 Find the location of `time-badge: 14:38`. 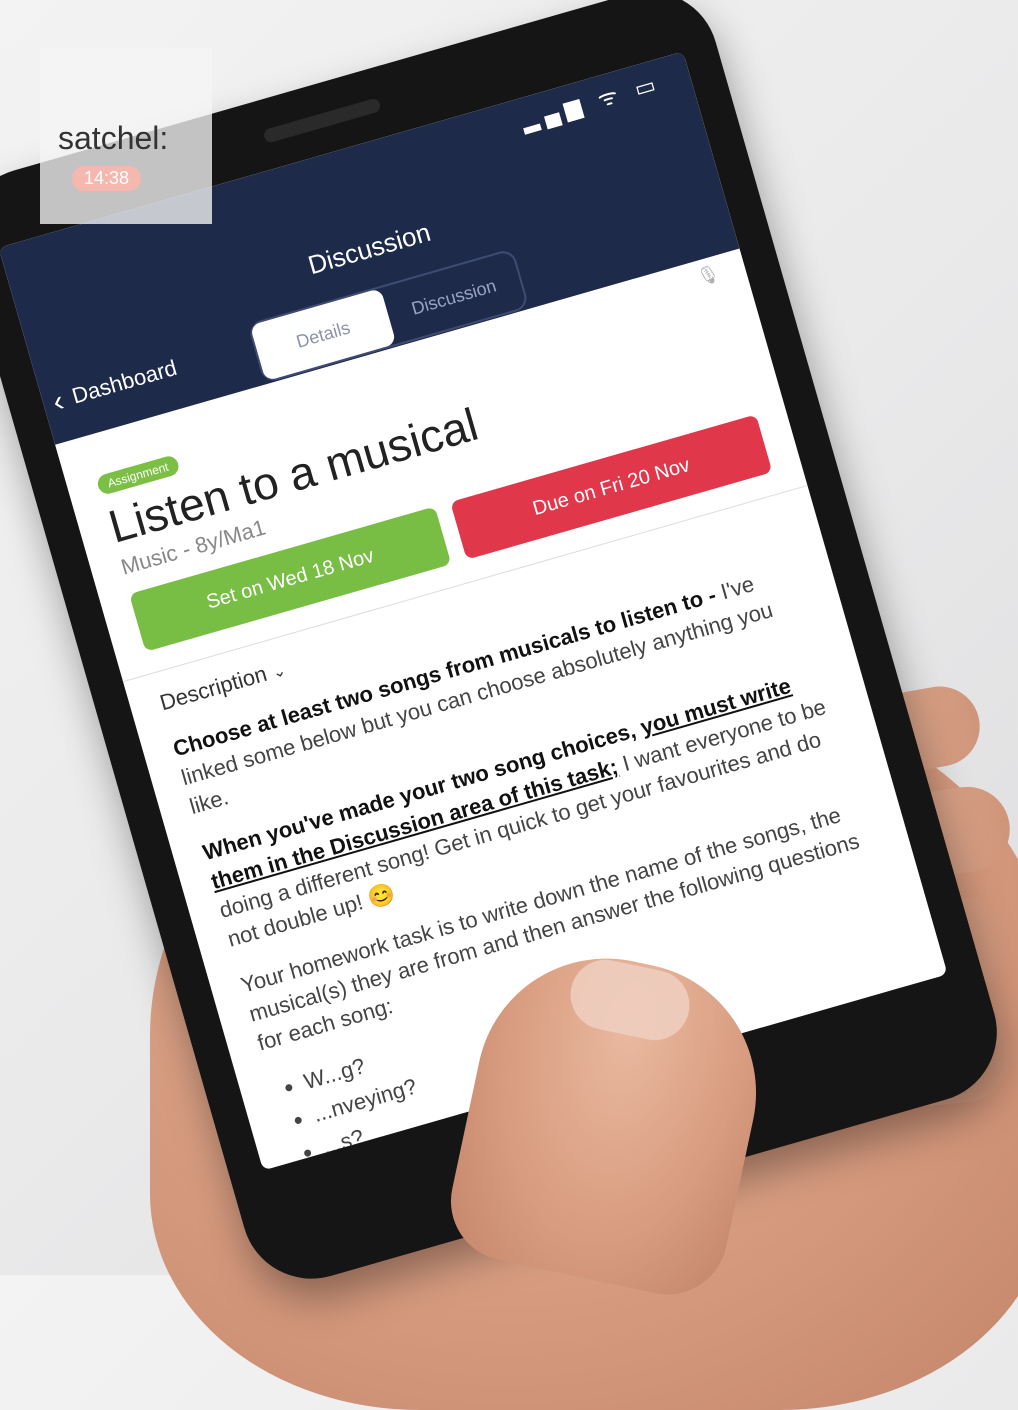

time-badge: 14:38 is located at coordinates (107, 178).